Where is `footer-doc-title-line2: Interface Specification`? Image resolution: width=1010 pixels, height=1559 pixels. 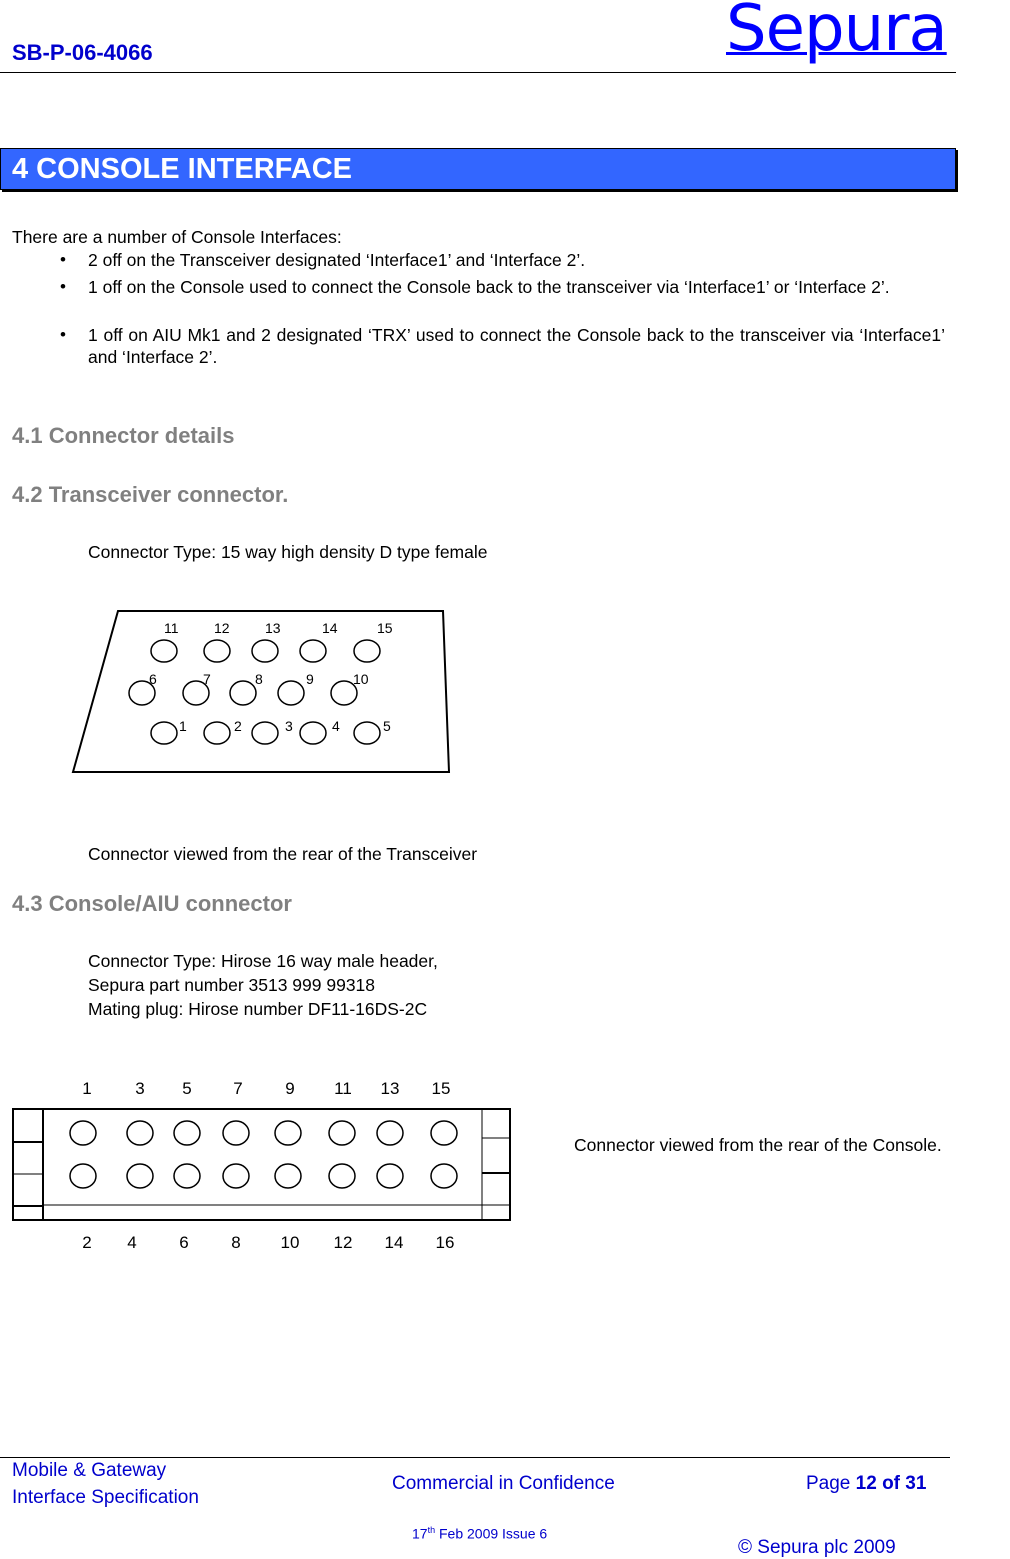
footer-doc-title-line2: Interface Specification is located at coordinates (105, 1497).